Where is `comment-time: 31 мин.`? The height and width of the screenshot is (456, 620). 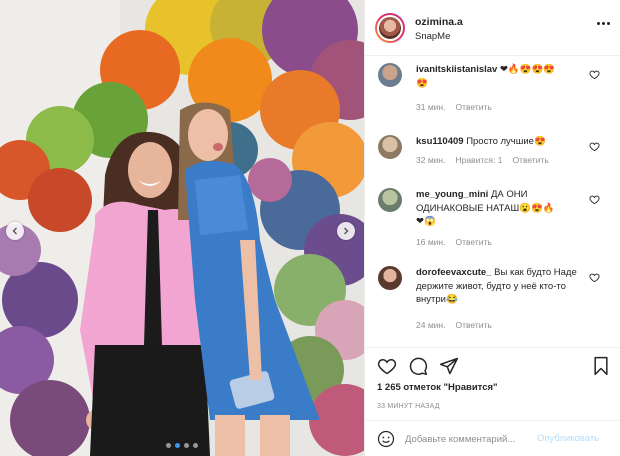 comment-time: 31 мин. is located at coordinates (431, 107).